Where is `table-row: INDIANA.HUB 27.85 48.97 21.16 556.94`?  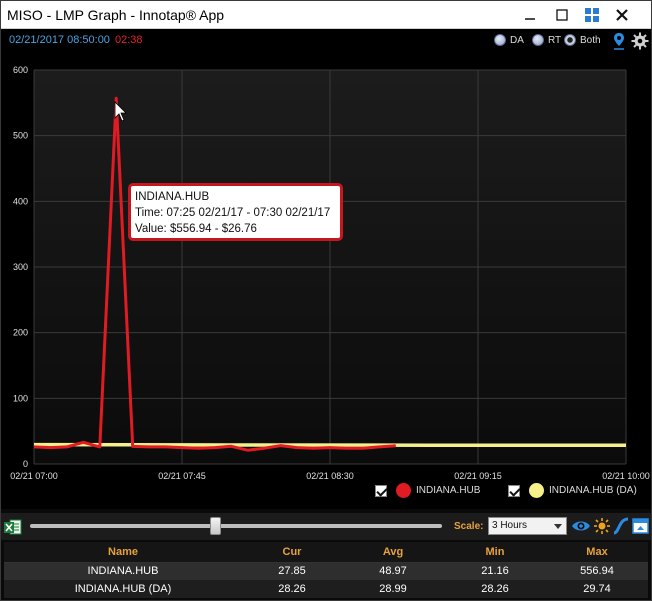
table-row: INDIANA.HUB 27.85 48.97 21.16 556.94 is located at coordinates (326, 571).